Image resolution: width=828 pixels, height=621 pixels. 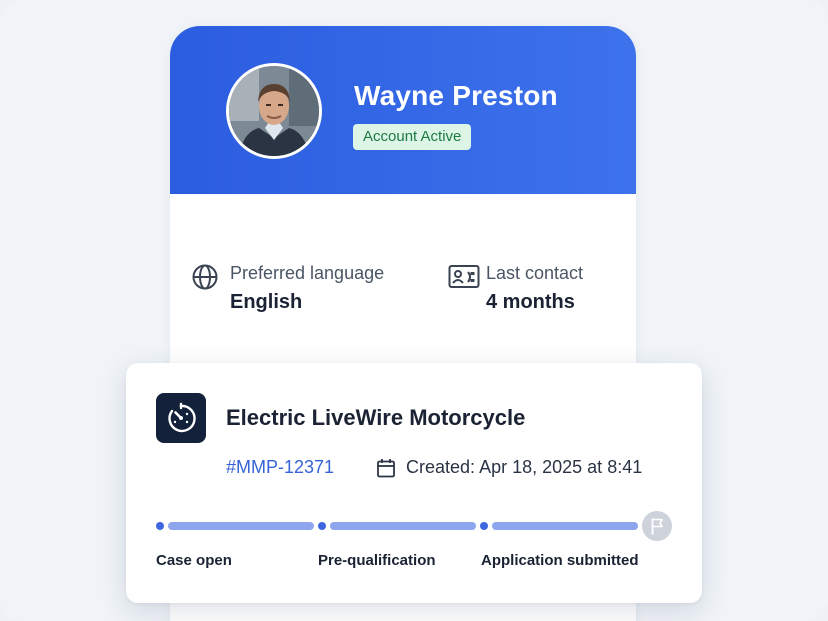 What do you see at coordinates (456, 95) in the screenshot?
I see `profile-name: Wayne Preston` at bounding box center [456, 95].